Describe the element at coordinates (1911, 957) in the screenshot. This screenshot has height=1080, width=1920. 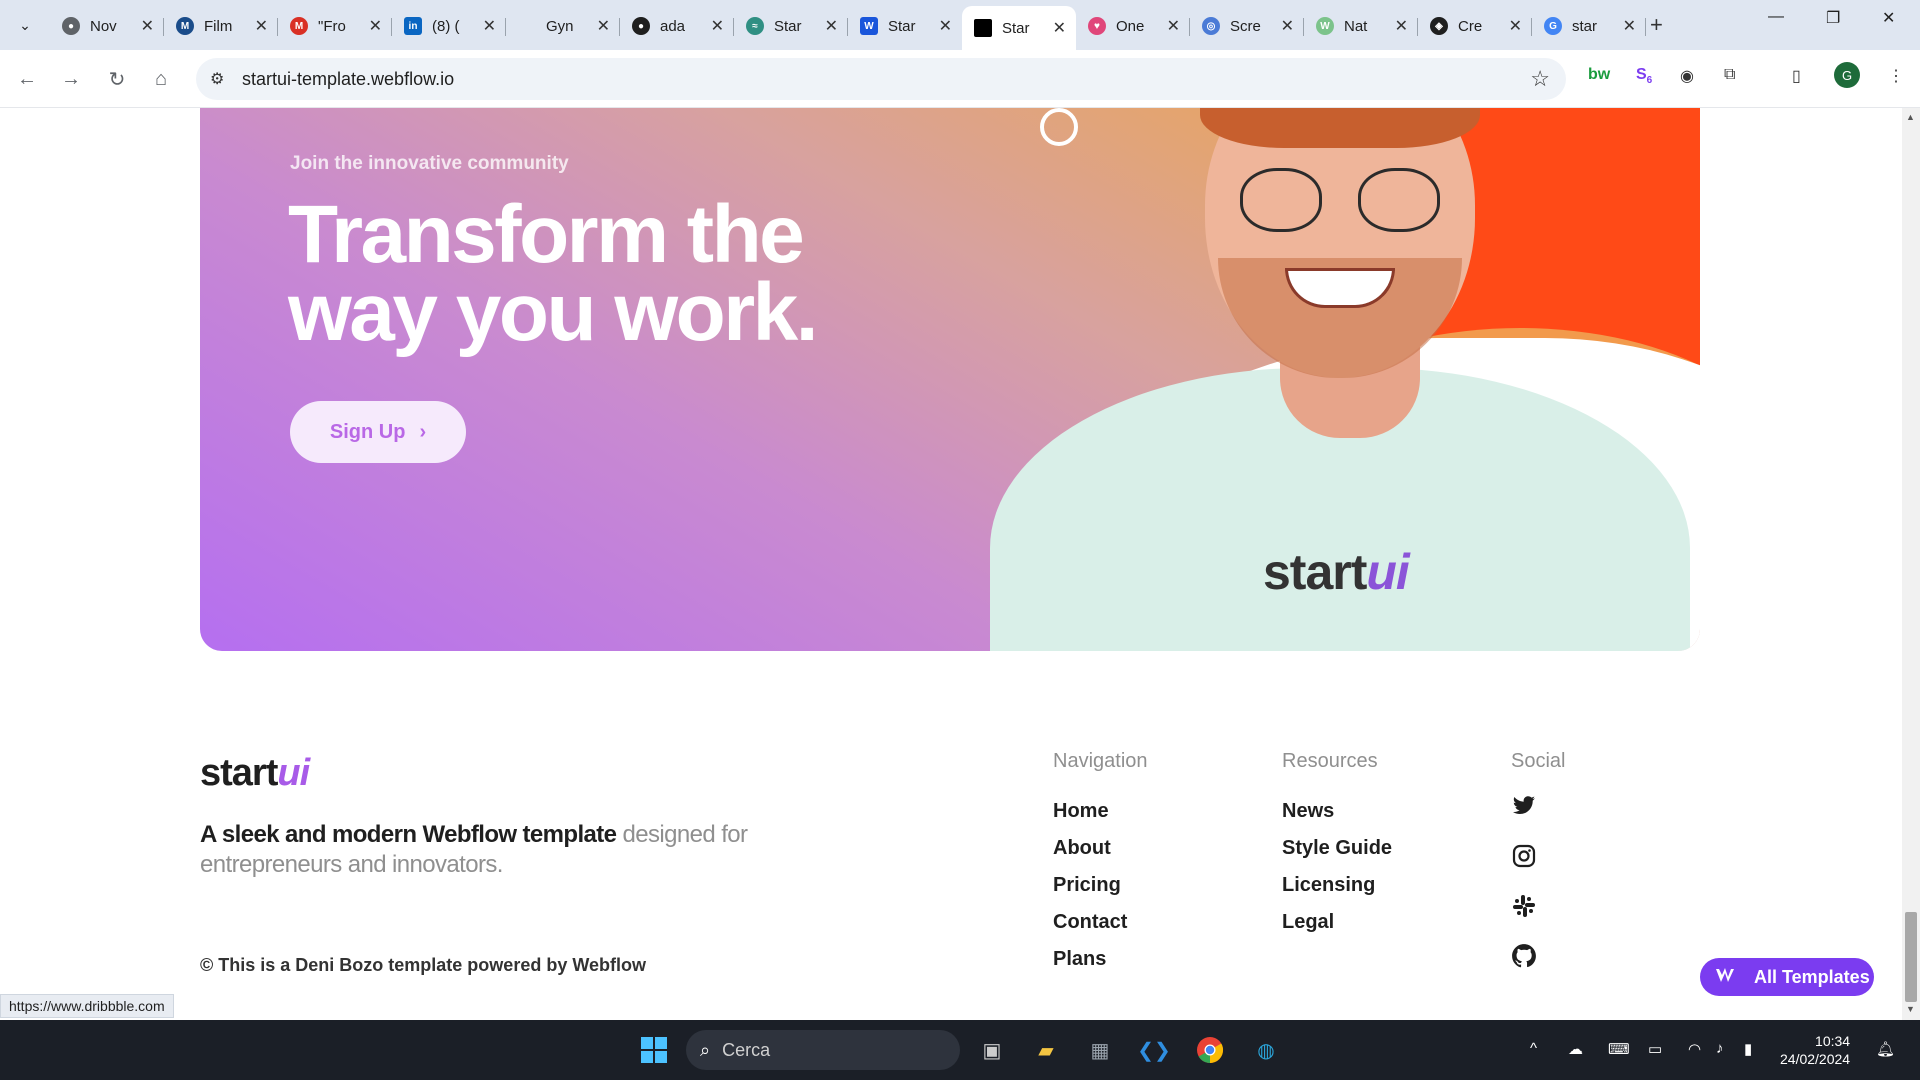
I see `scrollbar-thumb` at that location.